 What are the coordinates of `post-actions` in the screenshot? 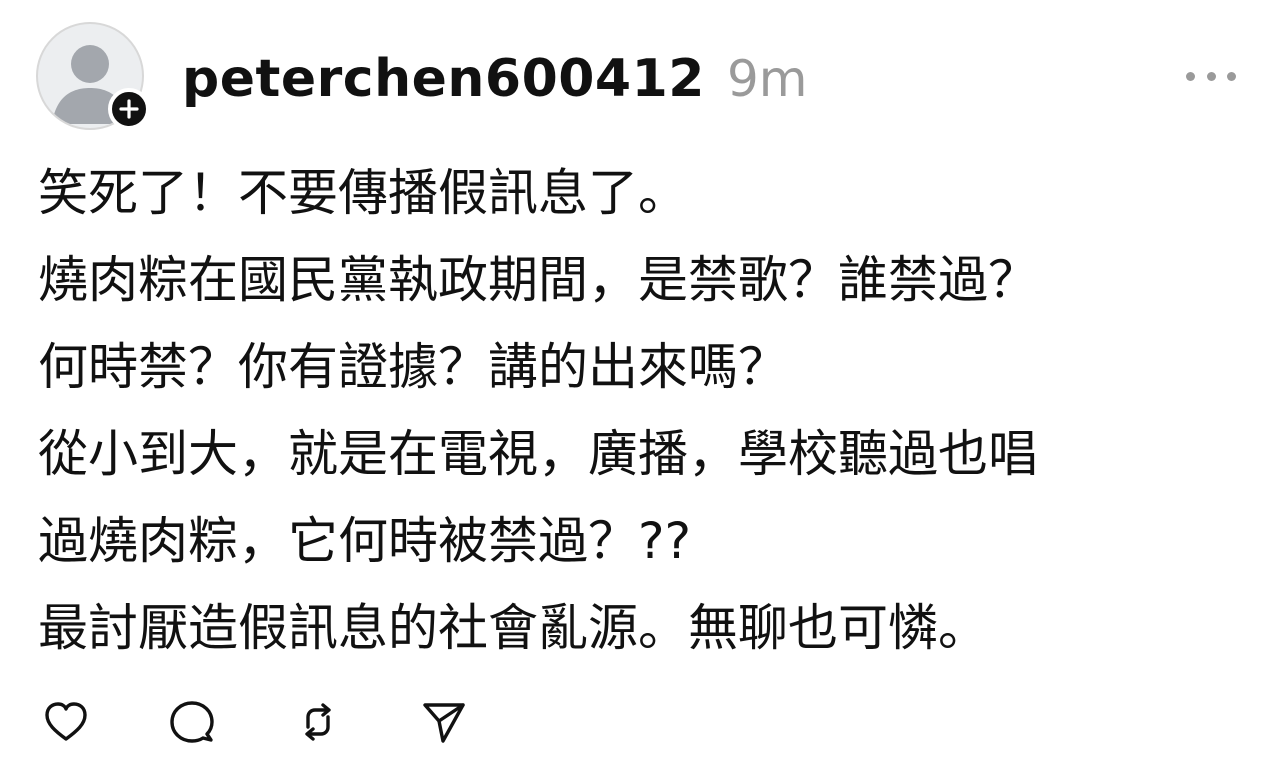 It's located at (290, 722).